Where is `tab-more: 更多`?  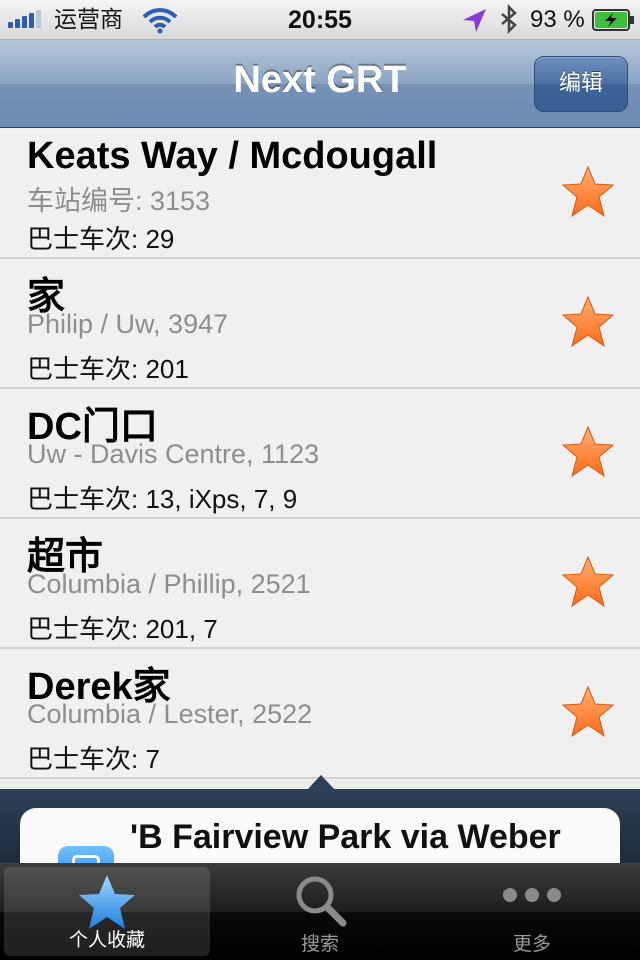 tab-more: 更多 is located at coordinates (532, 911).